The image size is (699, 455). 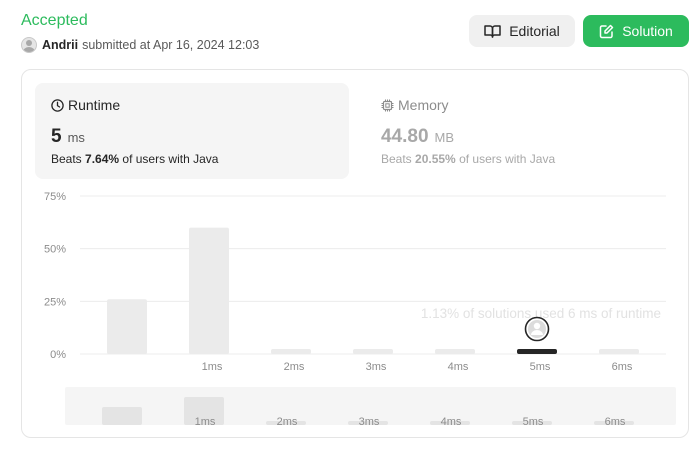 What do you see at coordinates (622, 367) in the screenshot?
I see `x-tick-label: 6ms` at bounding box center [622, 367].